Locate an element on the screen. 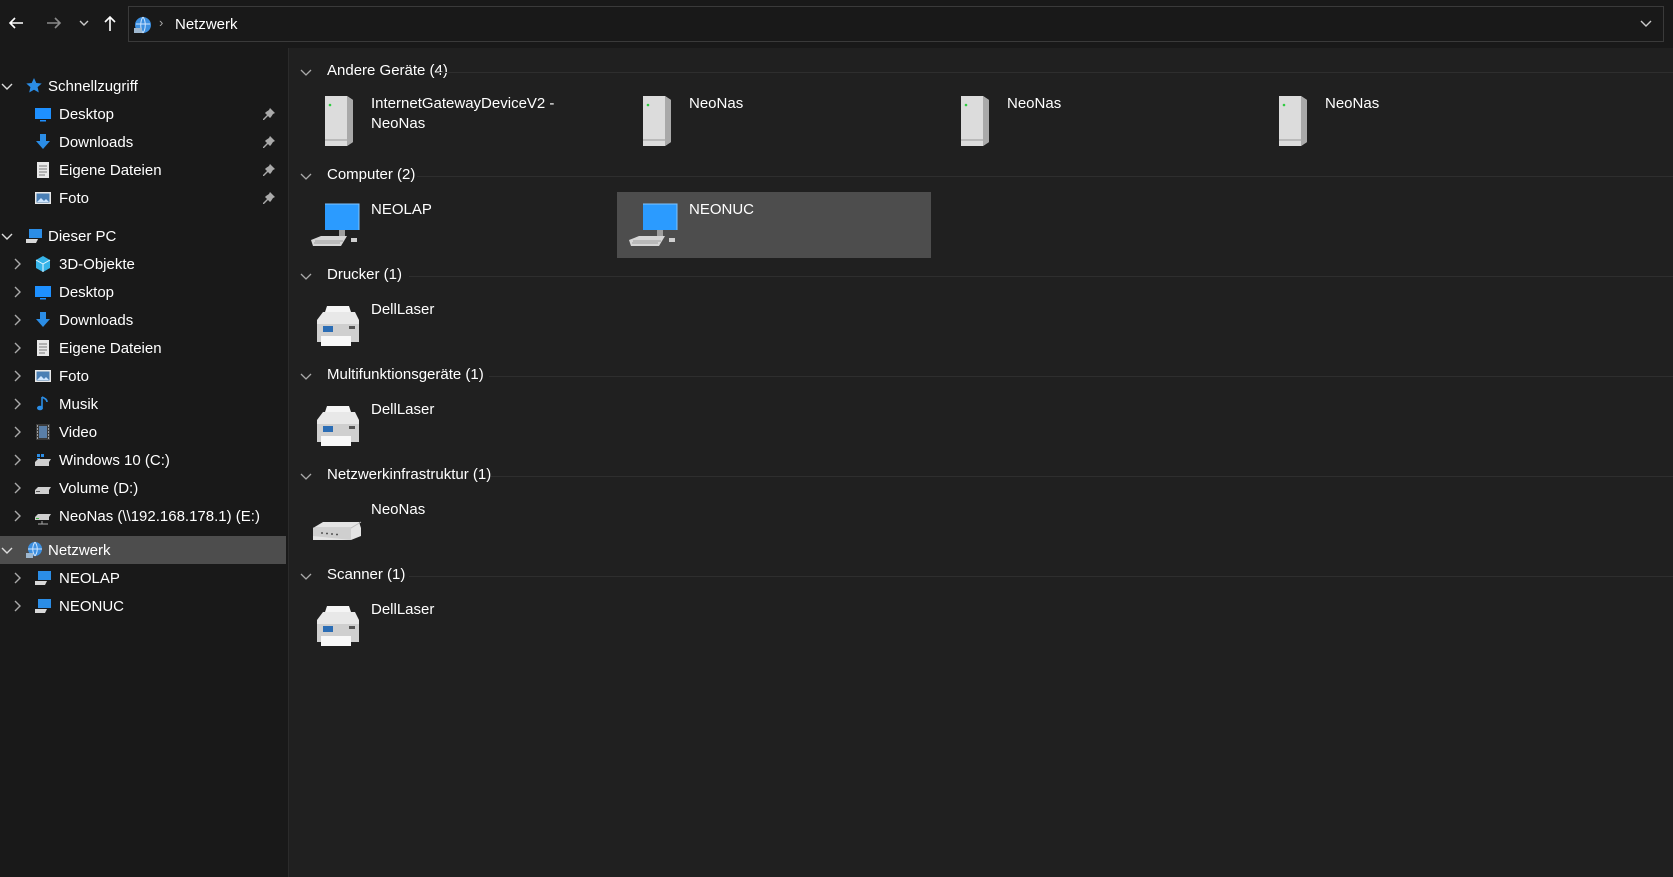  sidebar-item-drive-d: Volume (D:) is located at coordinates (143, 488).